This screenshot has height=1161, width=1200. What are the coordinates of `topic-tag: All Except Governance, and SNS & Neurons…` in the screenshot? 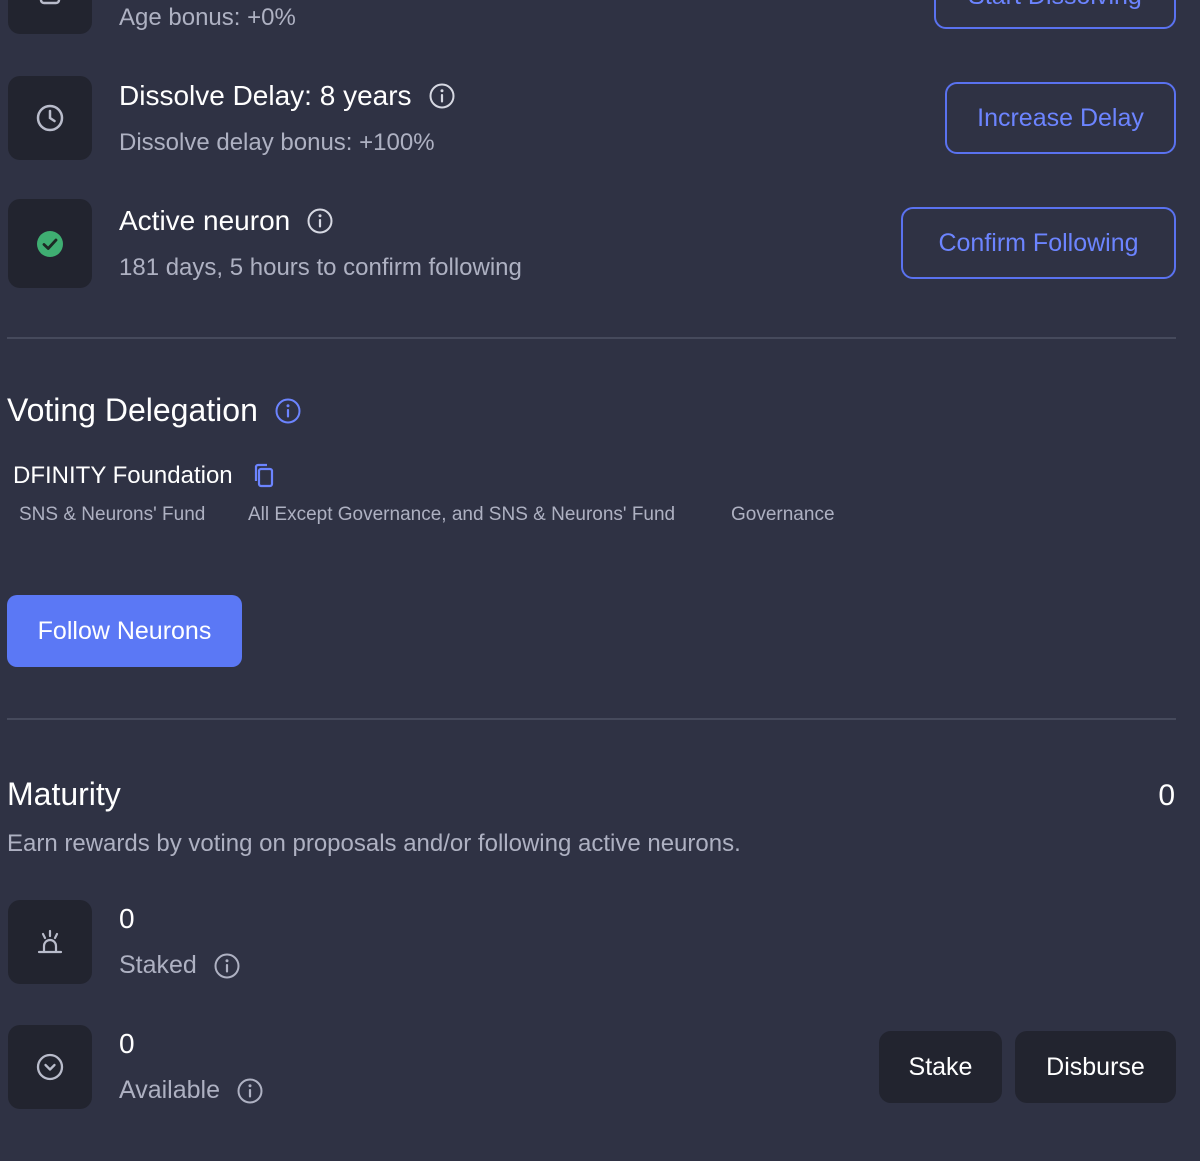 It's located at (462, 514).